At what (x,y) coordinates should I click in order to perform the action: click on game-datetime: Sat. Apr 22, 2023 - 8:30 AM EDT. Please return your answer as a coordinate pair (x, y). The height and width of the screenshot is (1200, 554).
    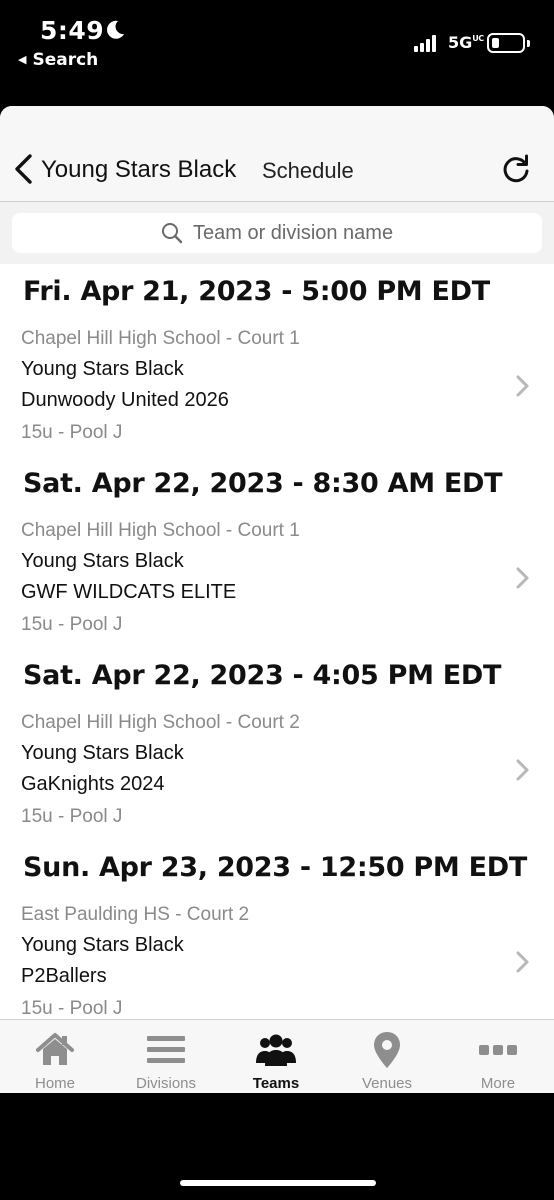
    Looking at the image, I should click on (263, 483).